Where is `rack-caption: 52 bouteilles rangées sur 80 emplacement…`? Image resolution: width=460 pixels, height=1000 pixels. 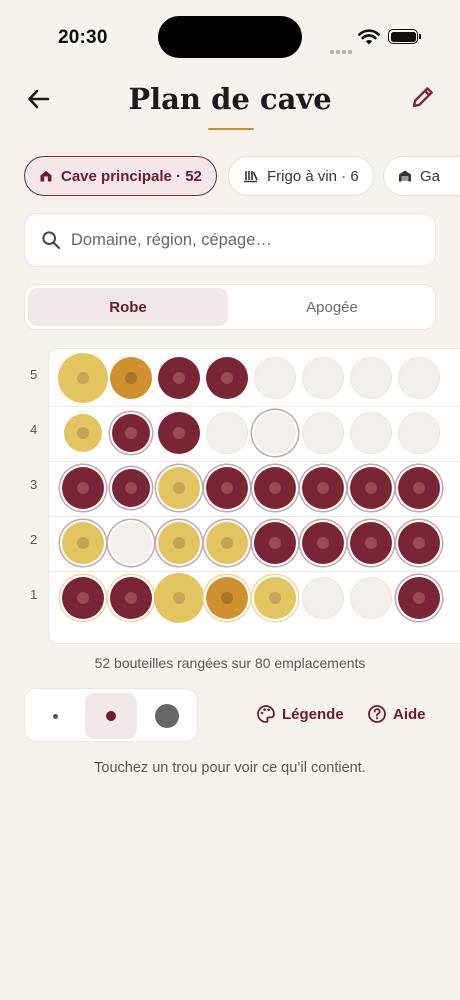
rack-caption: 52 bouteilles rangées sur 80 emplacement… is located at coordinates (230, 663).